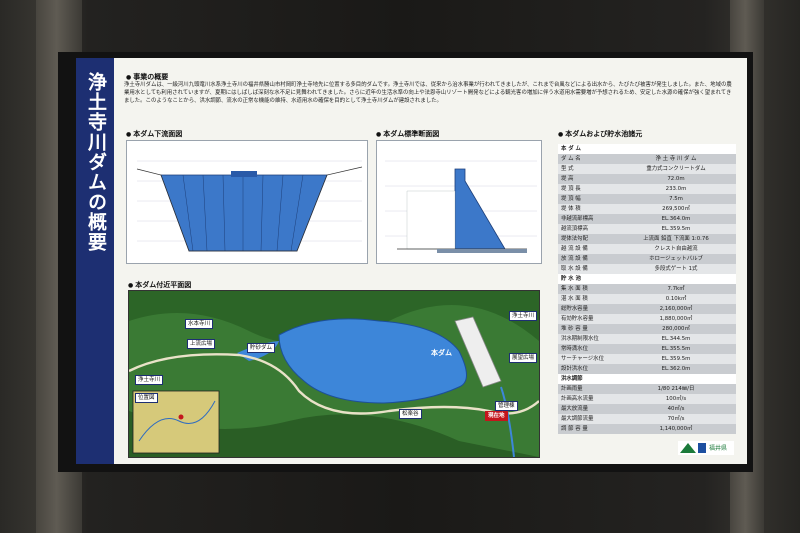 The height and width of the screenshot is (533, 800). Describe the element at coordinates (676, 399) in the screenshot. I see `spec-value: 100㎥/s` at that location.